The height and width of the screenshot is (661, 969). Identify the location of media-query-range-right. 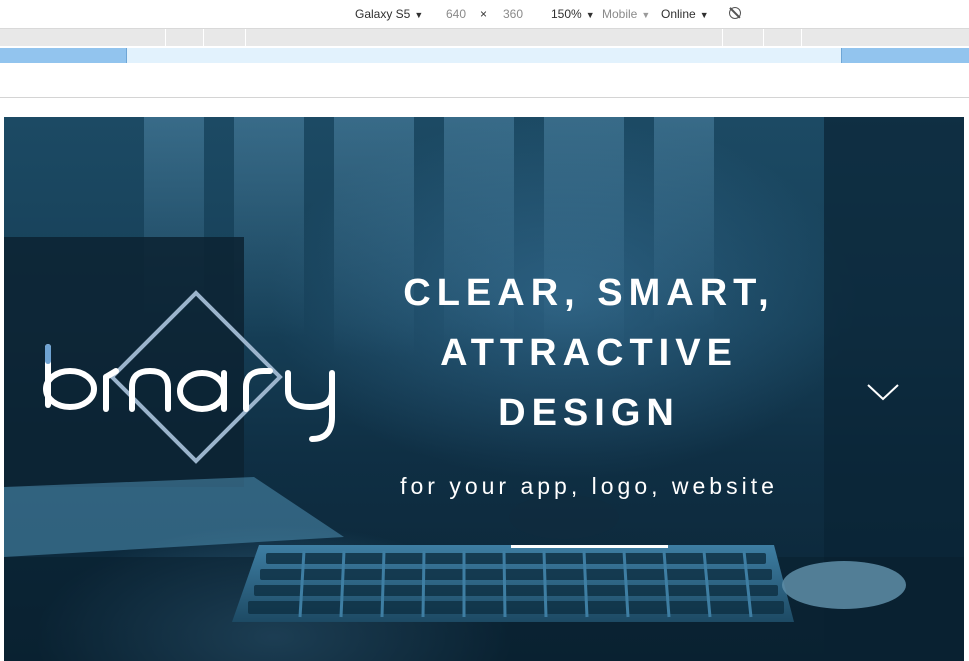
(905, 55).